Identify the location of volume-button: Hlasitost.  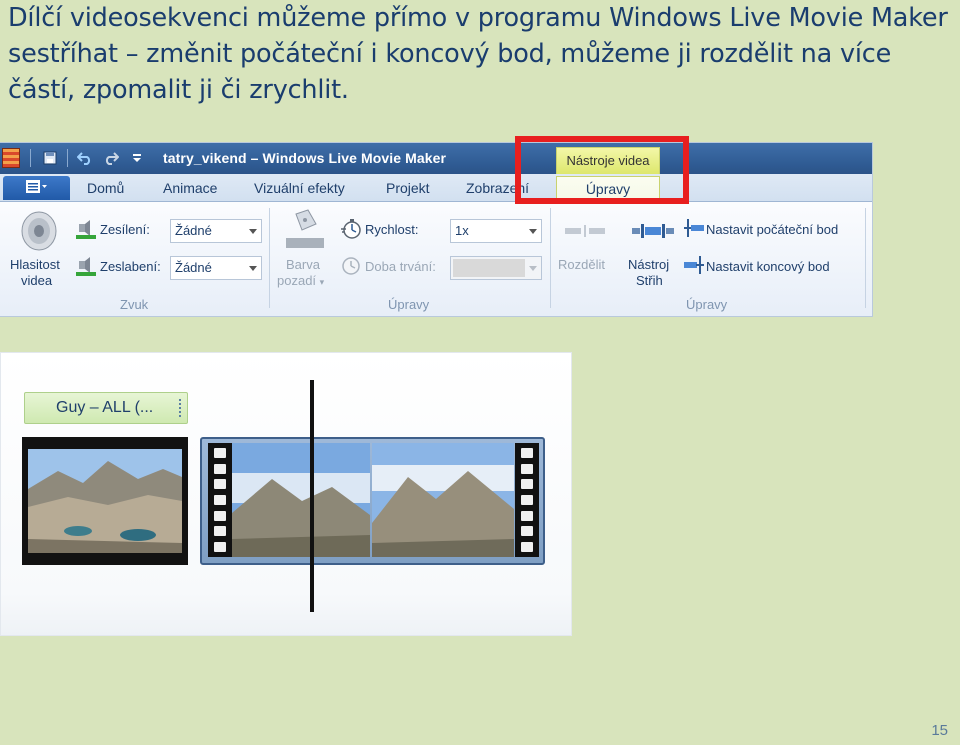
(35, 264).